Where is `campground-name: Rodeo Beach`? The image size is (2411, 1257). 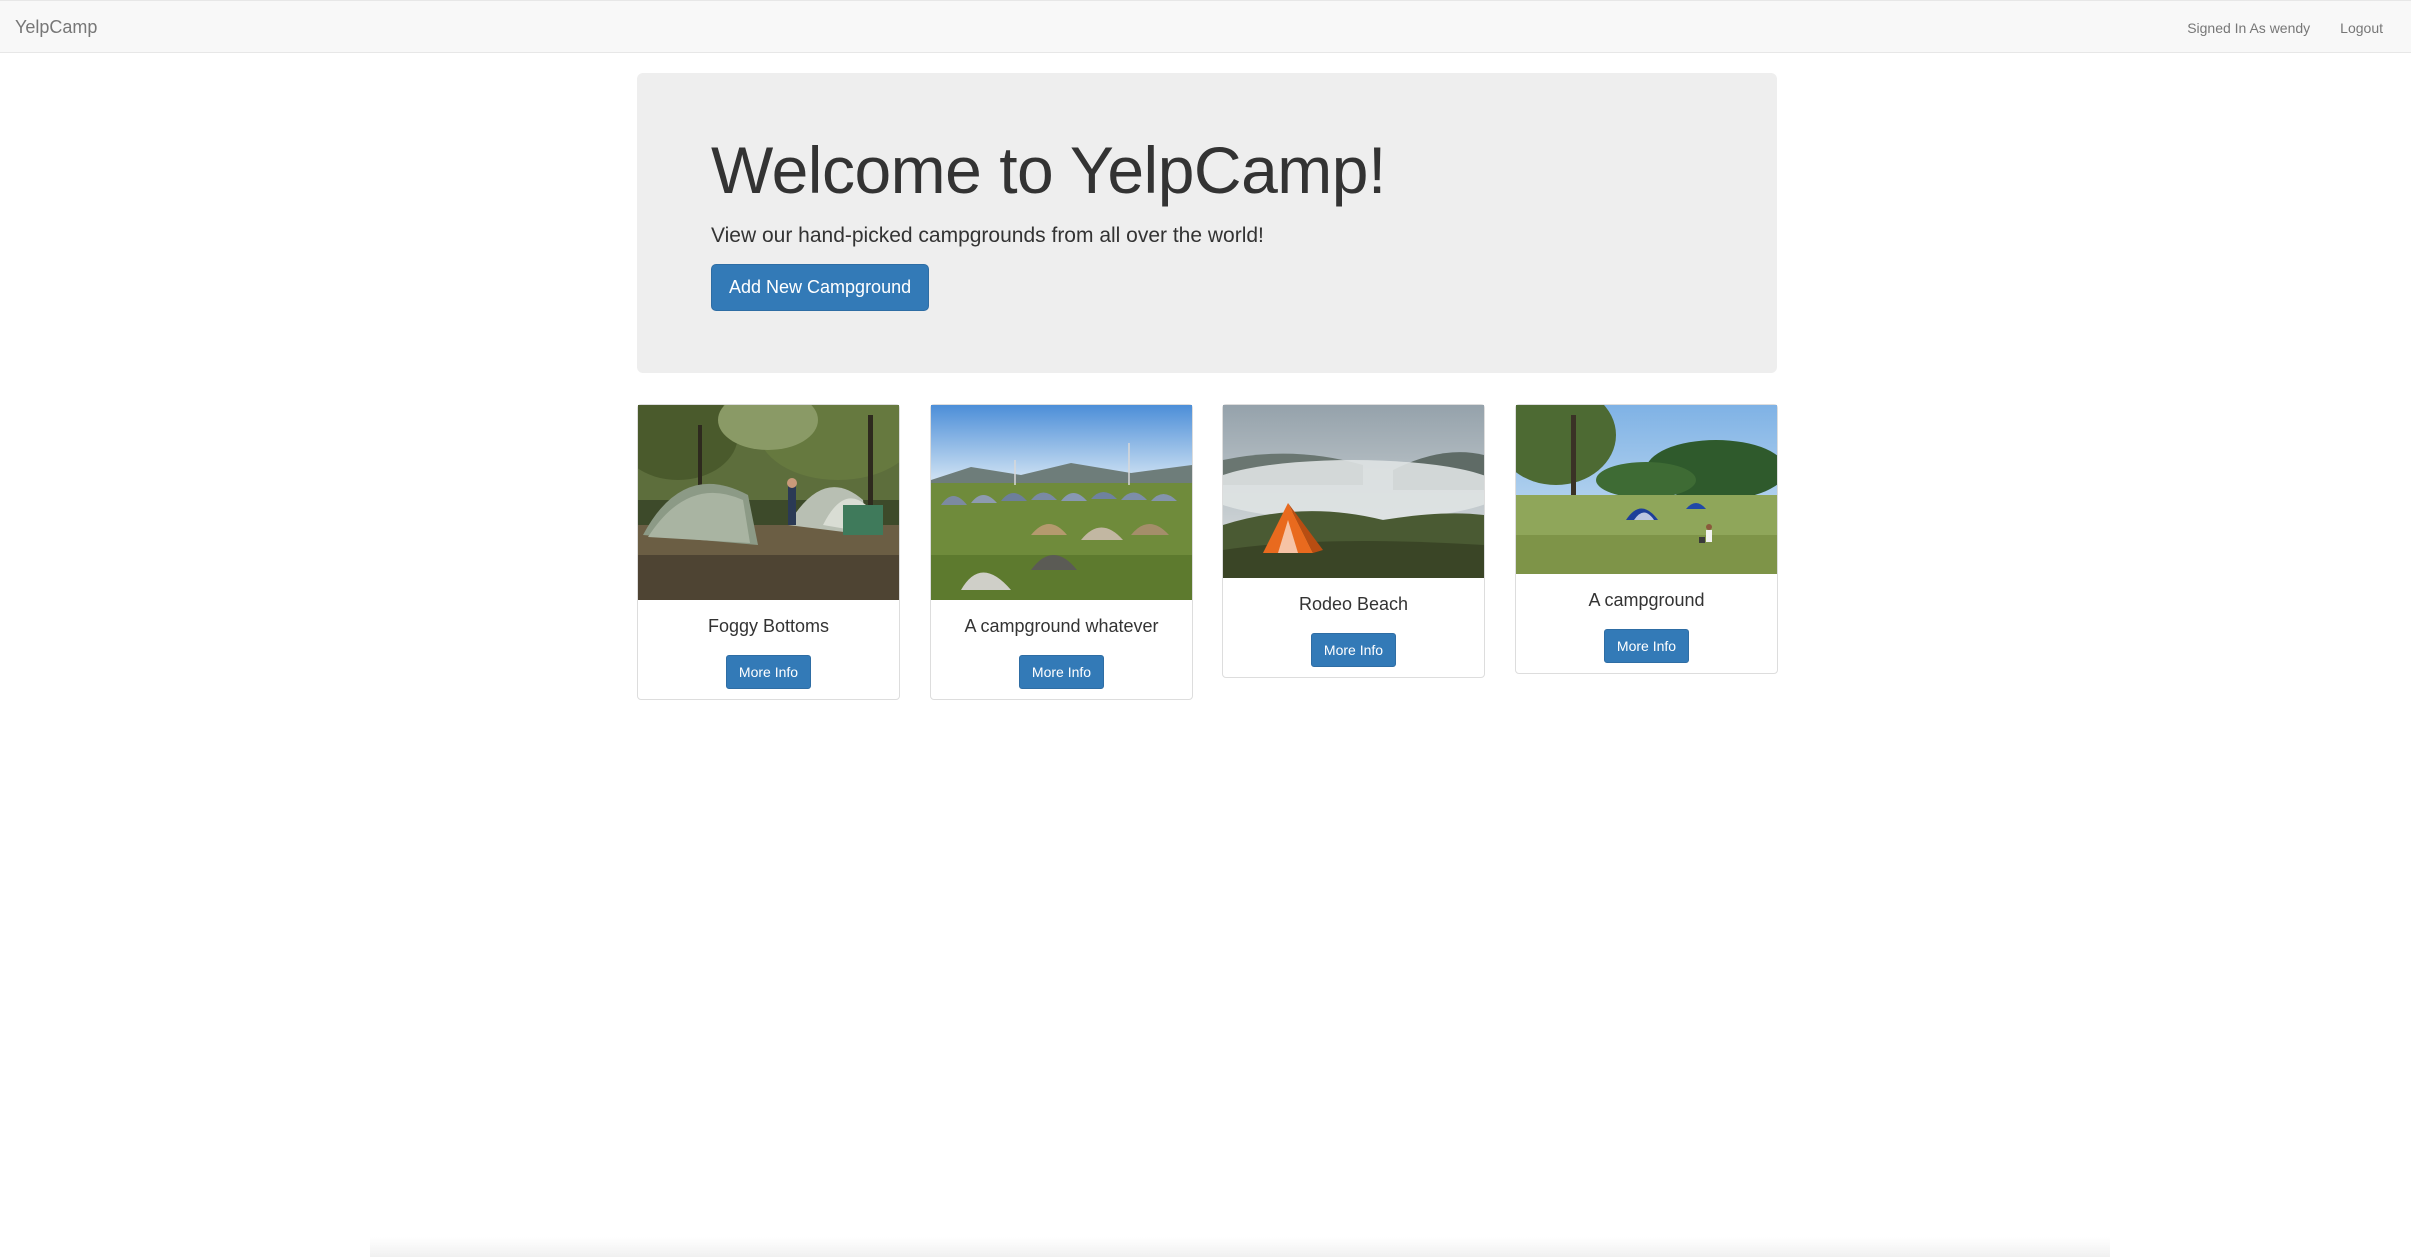
campground-name: Rodeo Beach is located at coordinates (1353, 604).